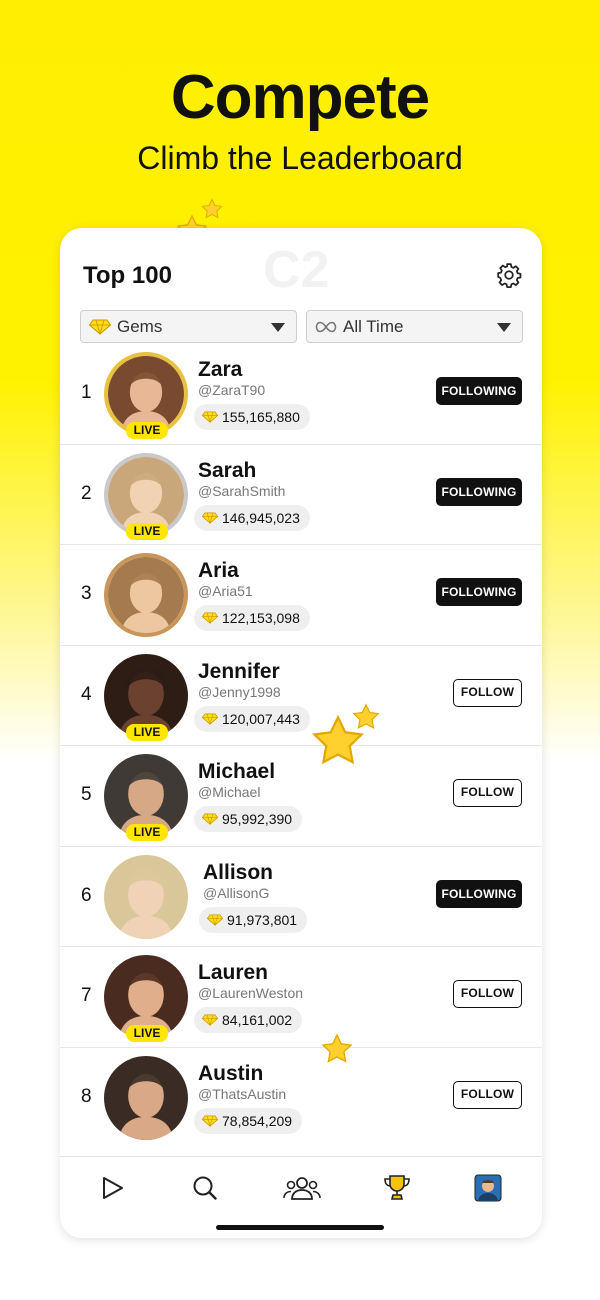 The width and height of the screenshot is (600, 1300). What do you see at coordinates (300, 158) in the screenshot?
I see `hero-subtitle: Climb the Leaderboard` at bounding box center [300, 158].